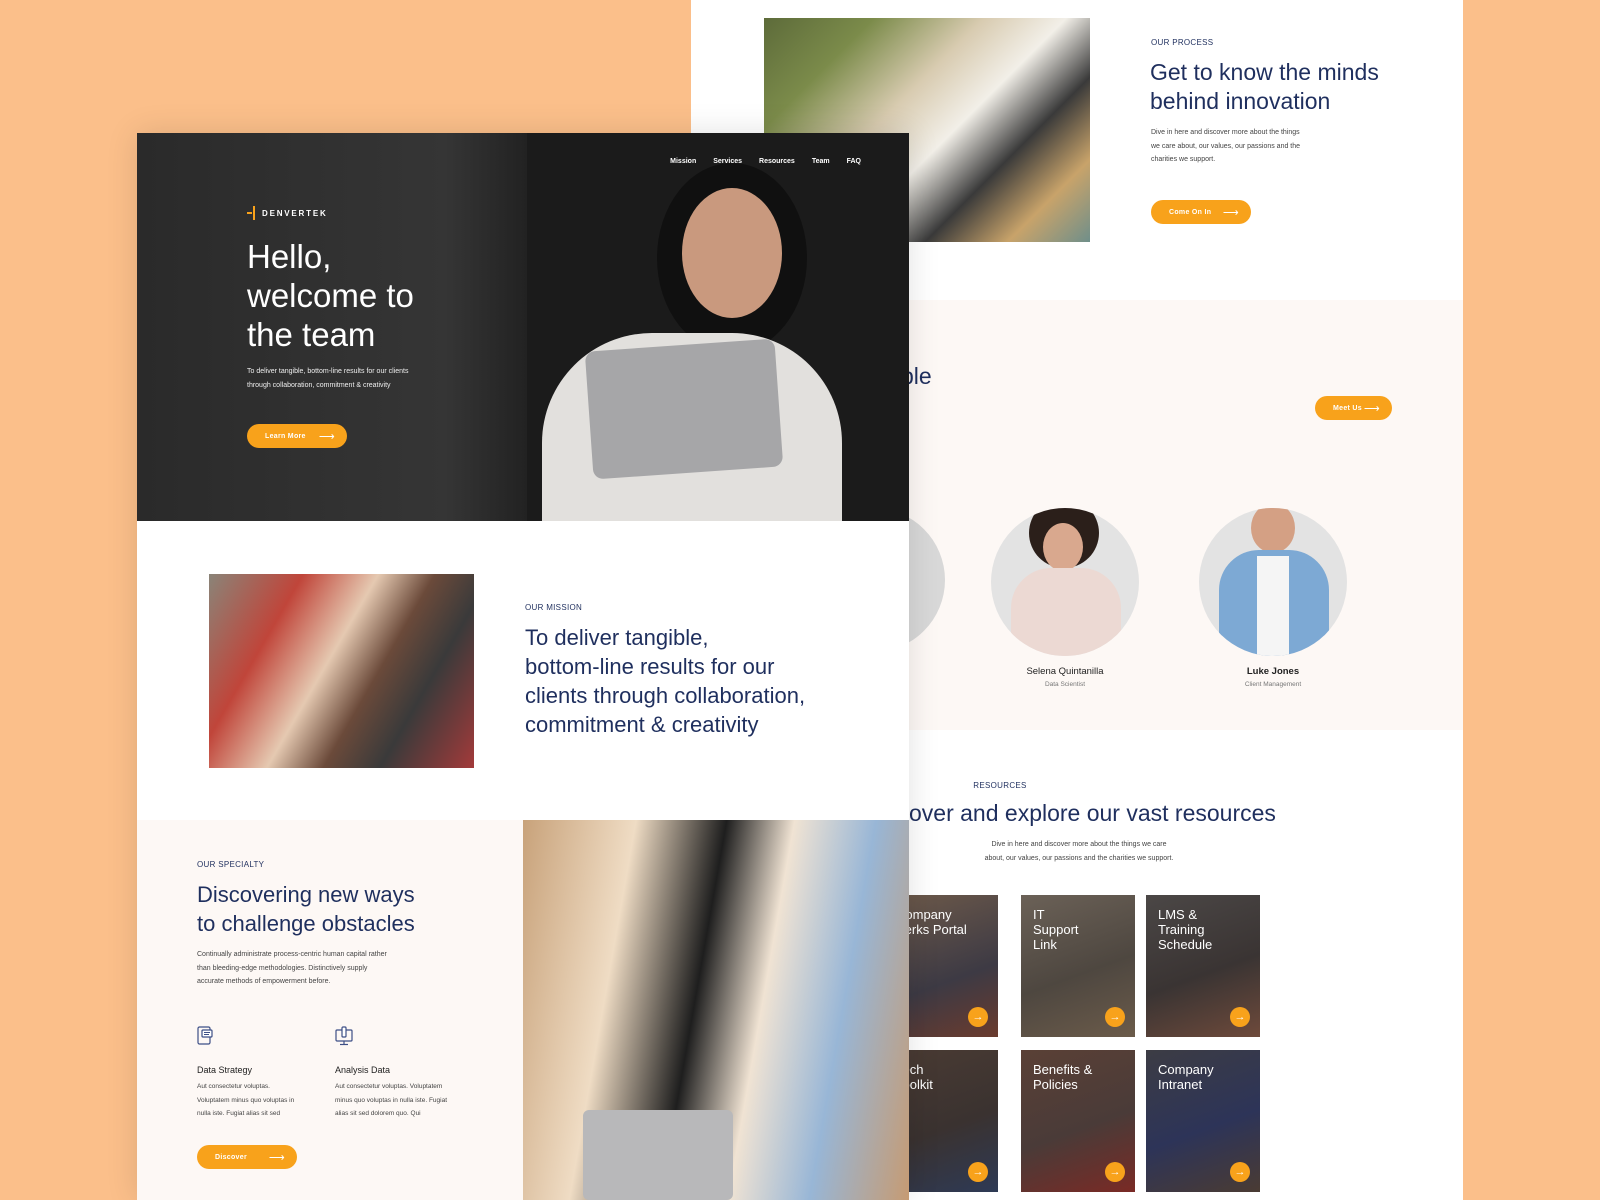 This screenshot has width=1600, height=1200. Describe the element at coordinates (821, 161) in the screenshot. I see `nav-team: Team` at that location.